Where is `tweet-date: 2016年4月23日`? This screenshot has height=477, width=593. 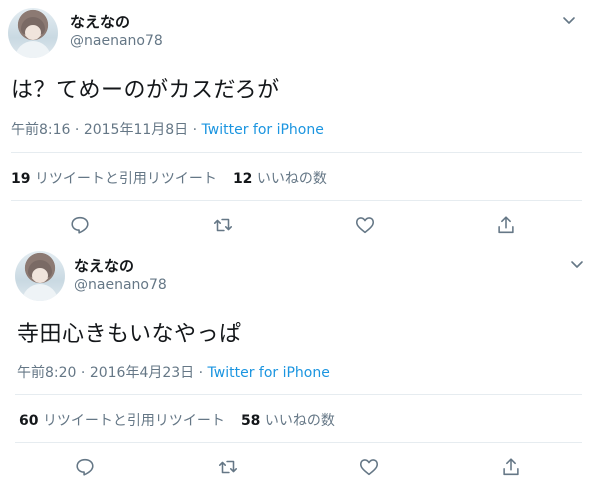
tweet-date: 2016年4月23日 is located at coordinates (142, 373).